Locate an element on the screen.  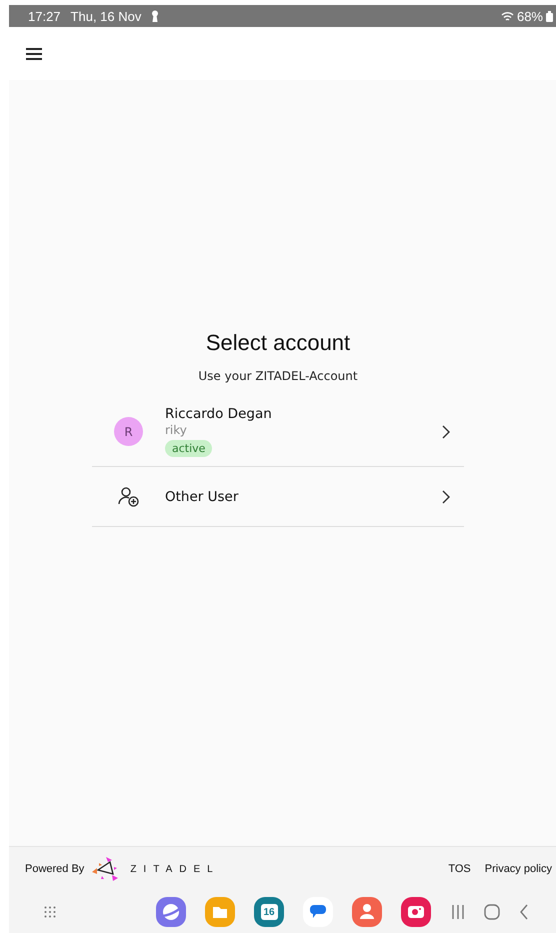
battery-icon is located at coordinates (549, 16).